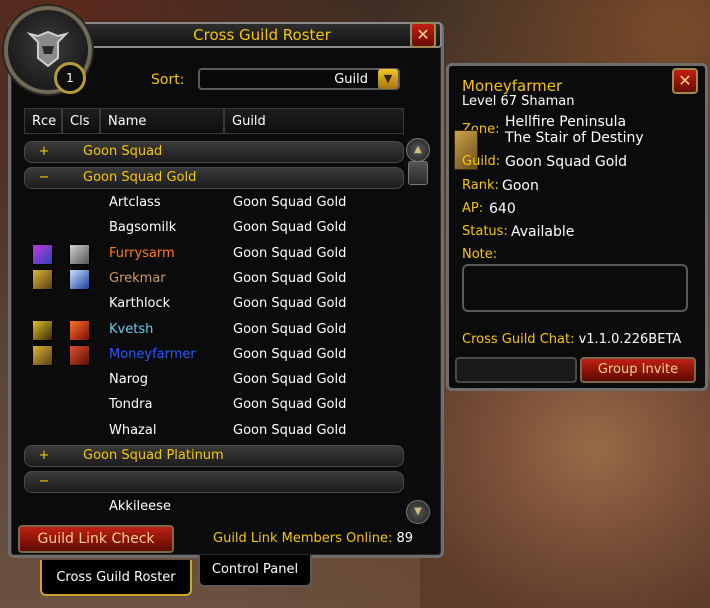 This screenshot has width=710, height=608. Describe the element at coordinates (213, 354) in the screenshot. I see `table-row: Moneyfarmer Goon Squad Gold` at that location.